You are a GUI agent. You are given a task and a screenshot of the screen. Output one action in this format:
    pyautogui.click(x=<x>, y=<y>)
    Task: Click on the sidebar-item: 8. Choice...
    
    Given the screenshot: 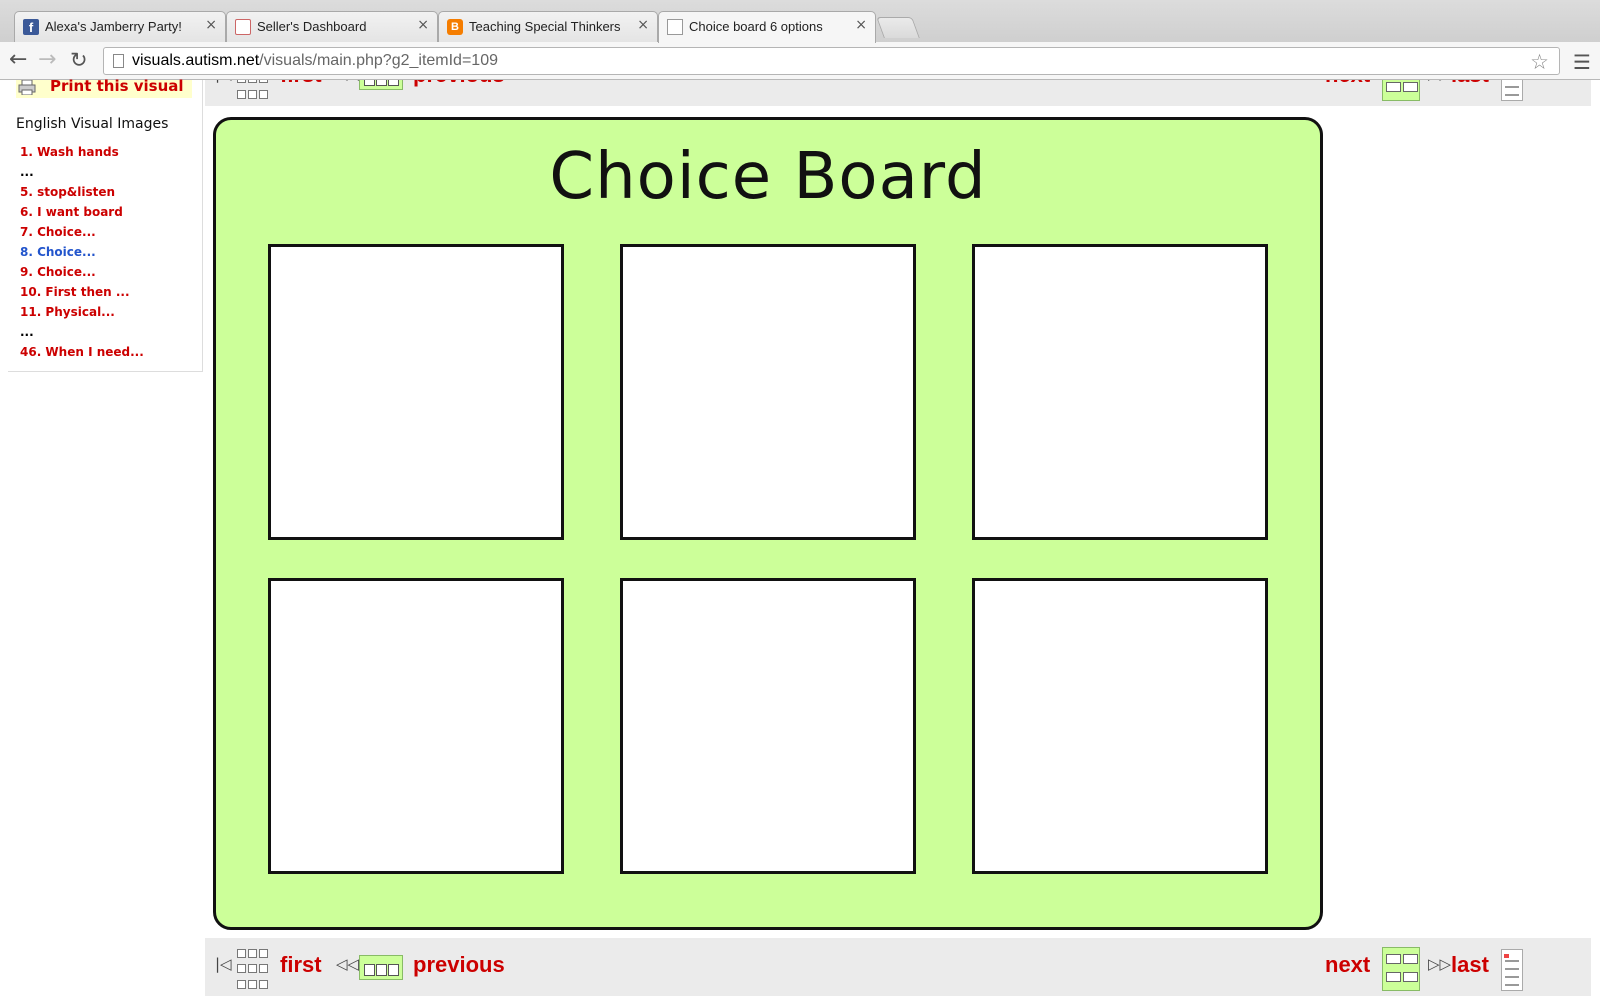 What is the action you would take?
    pyautogui.click(x=82, y=254)
    